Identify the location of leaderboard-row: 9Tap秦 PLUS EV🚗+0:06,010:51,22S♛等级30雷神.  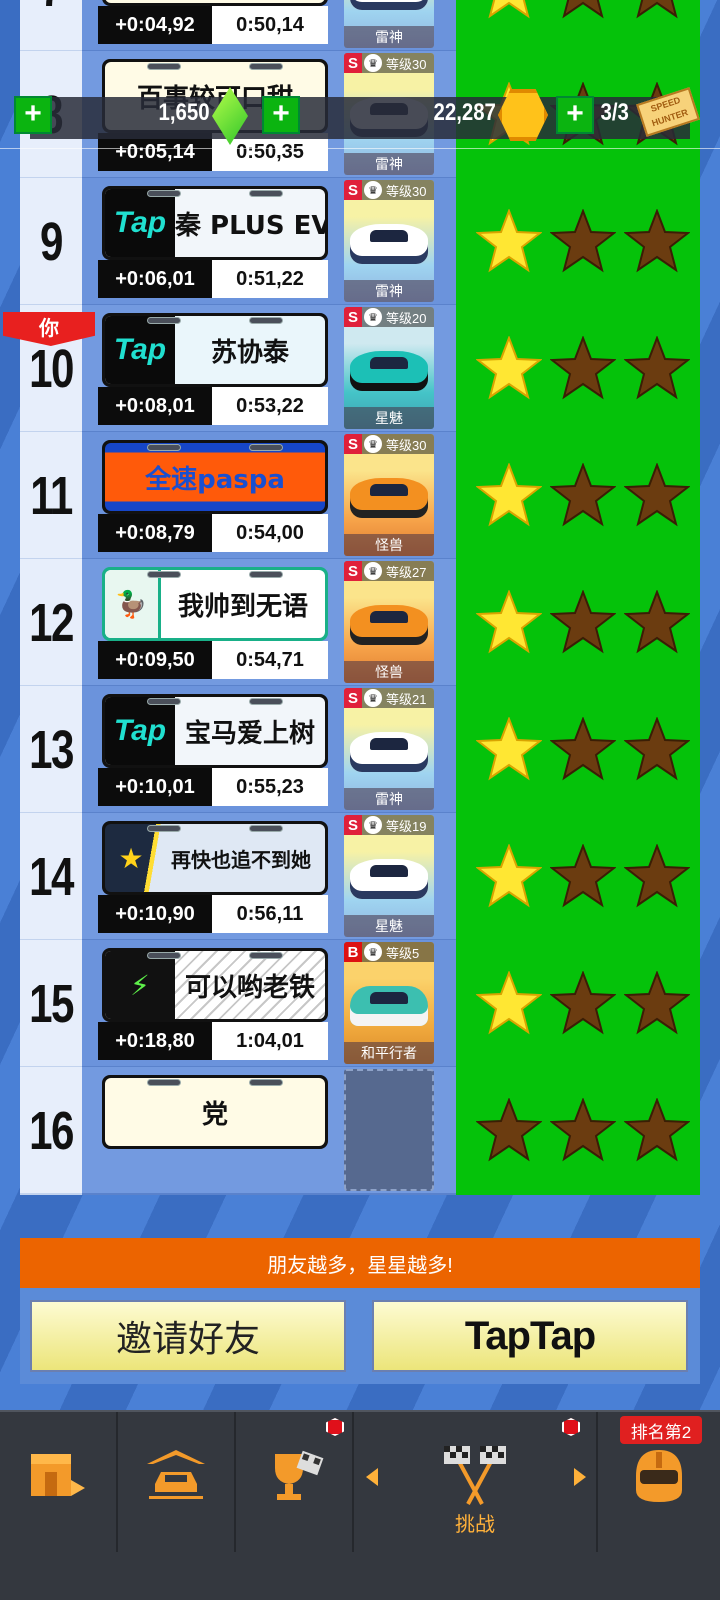
(360, 242).